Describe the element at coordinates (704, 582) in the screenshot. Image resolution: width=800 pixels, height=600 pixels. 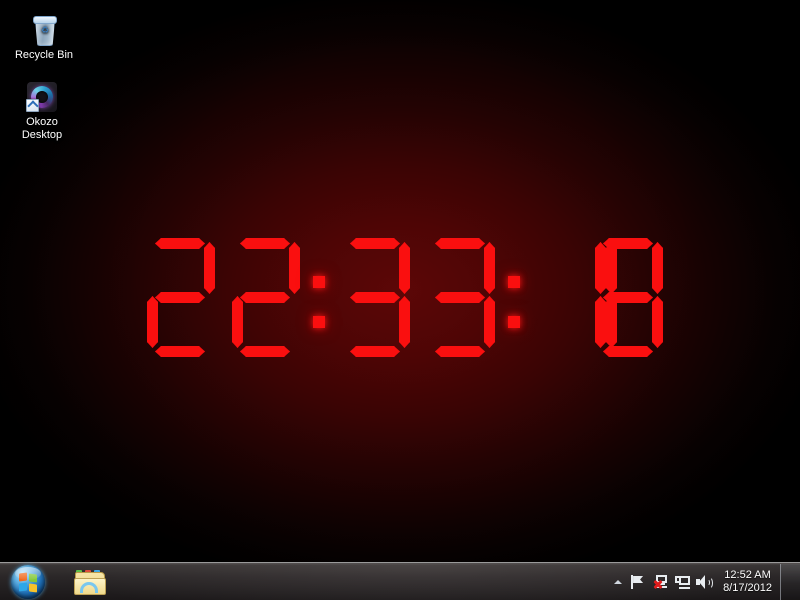
I see `volume-icon` at that location.